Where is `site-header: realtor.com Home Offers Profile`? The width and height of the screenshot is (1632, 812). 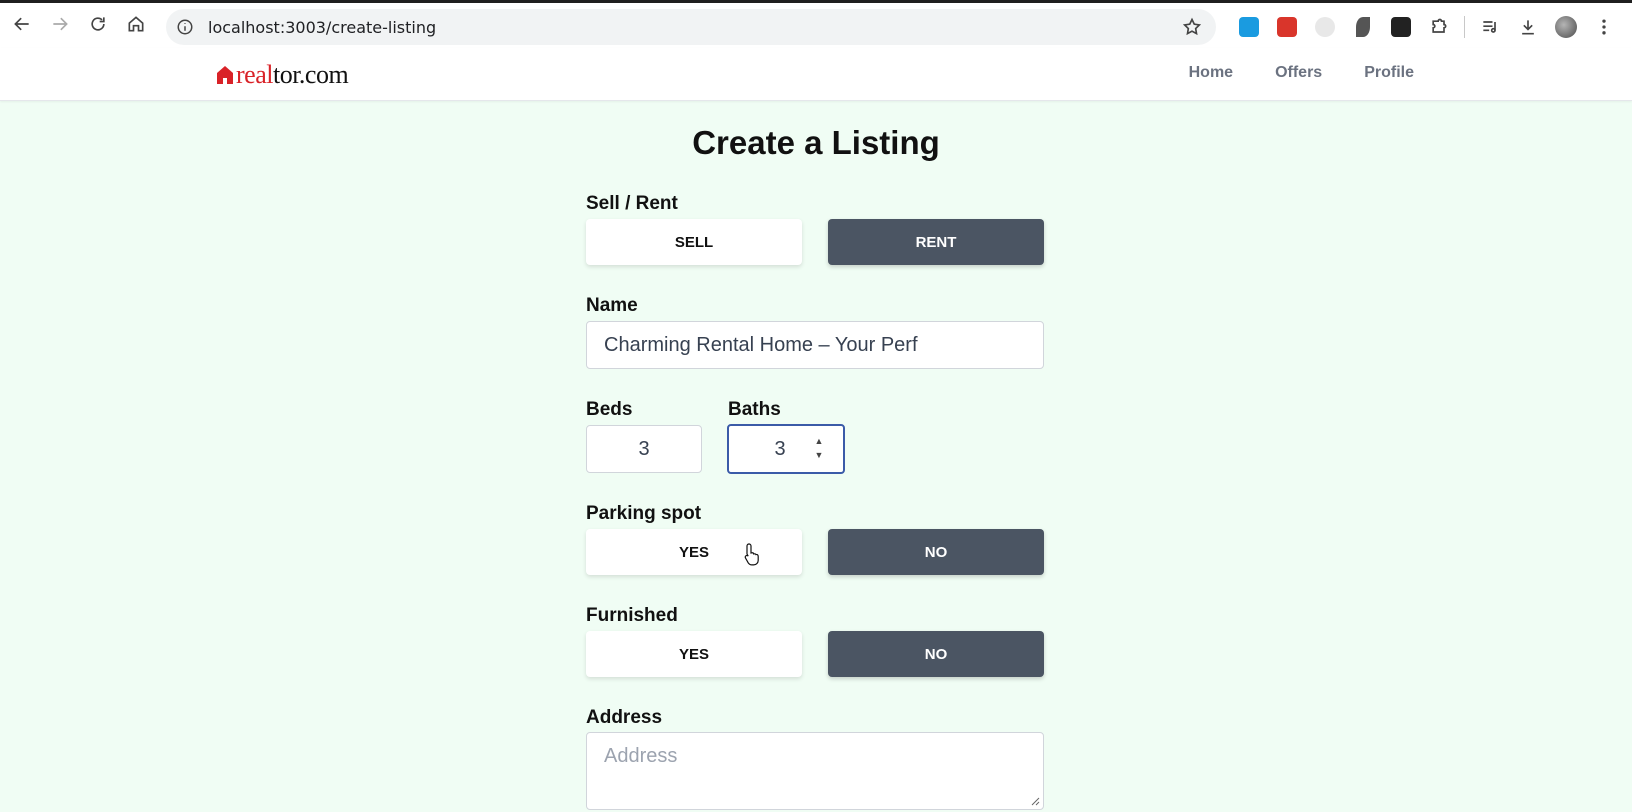 site-header: realtor.com Home Offers Profile is located at coordinates (816, 74).